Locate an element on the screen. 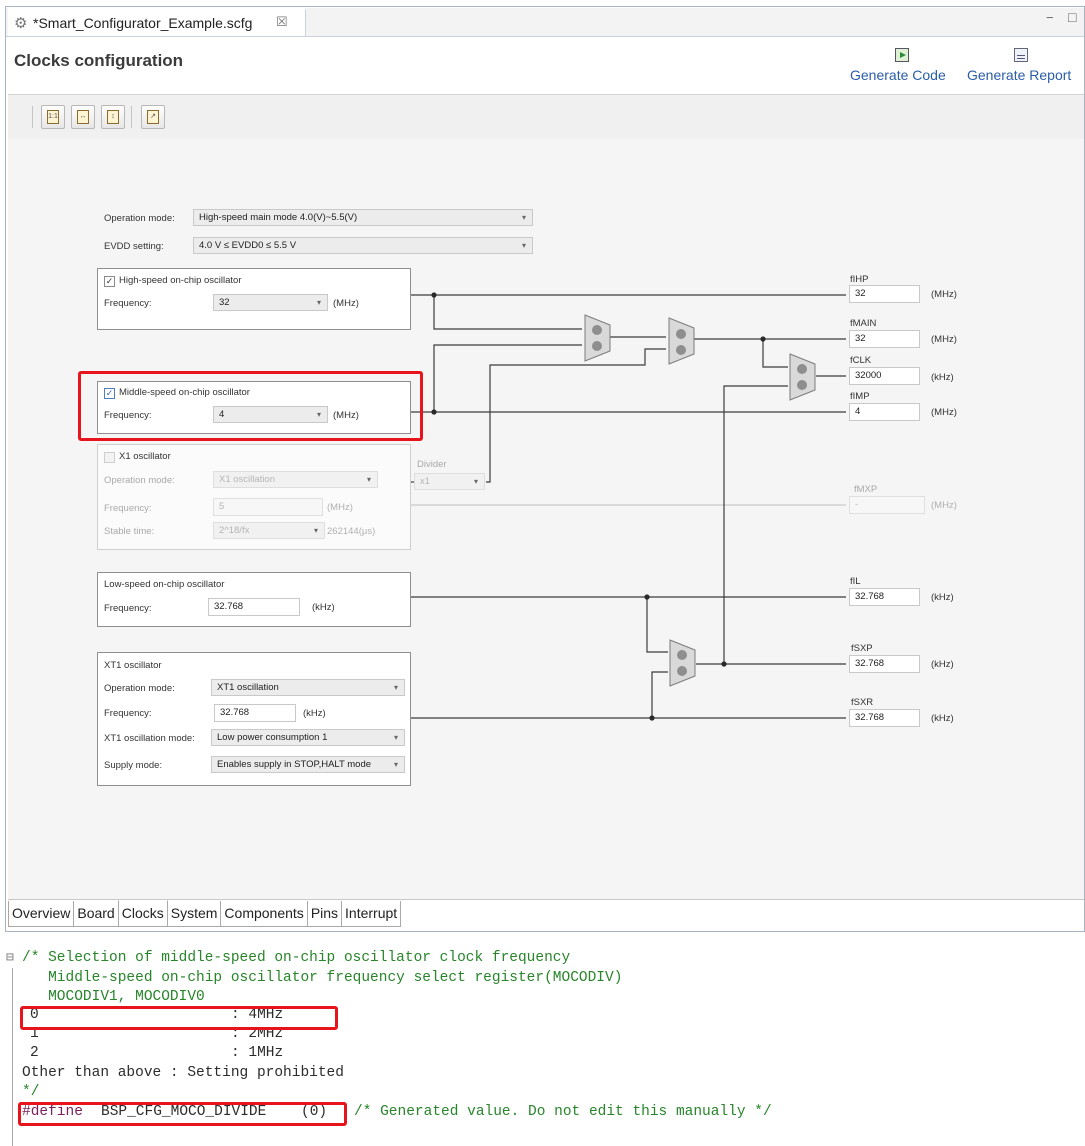 The height and width of the screenshot is (1146, 1085). tab-clocks: Clocks is located at coordinates (142, 913).